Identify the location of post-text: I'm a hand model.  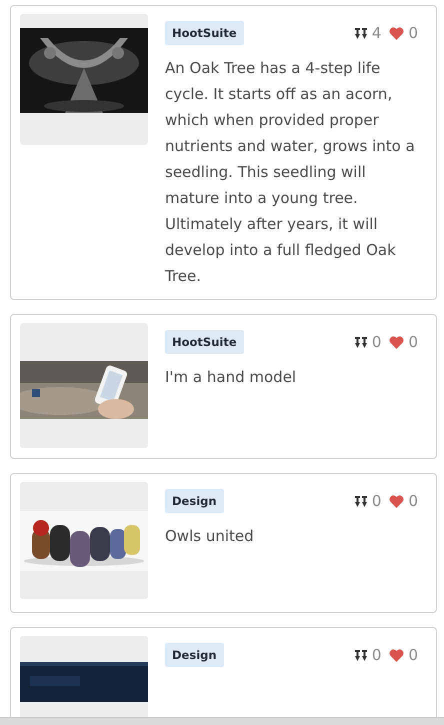
(231, 377).